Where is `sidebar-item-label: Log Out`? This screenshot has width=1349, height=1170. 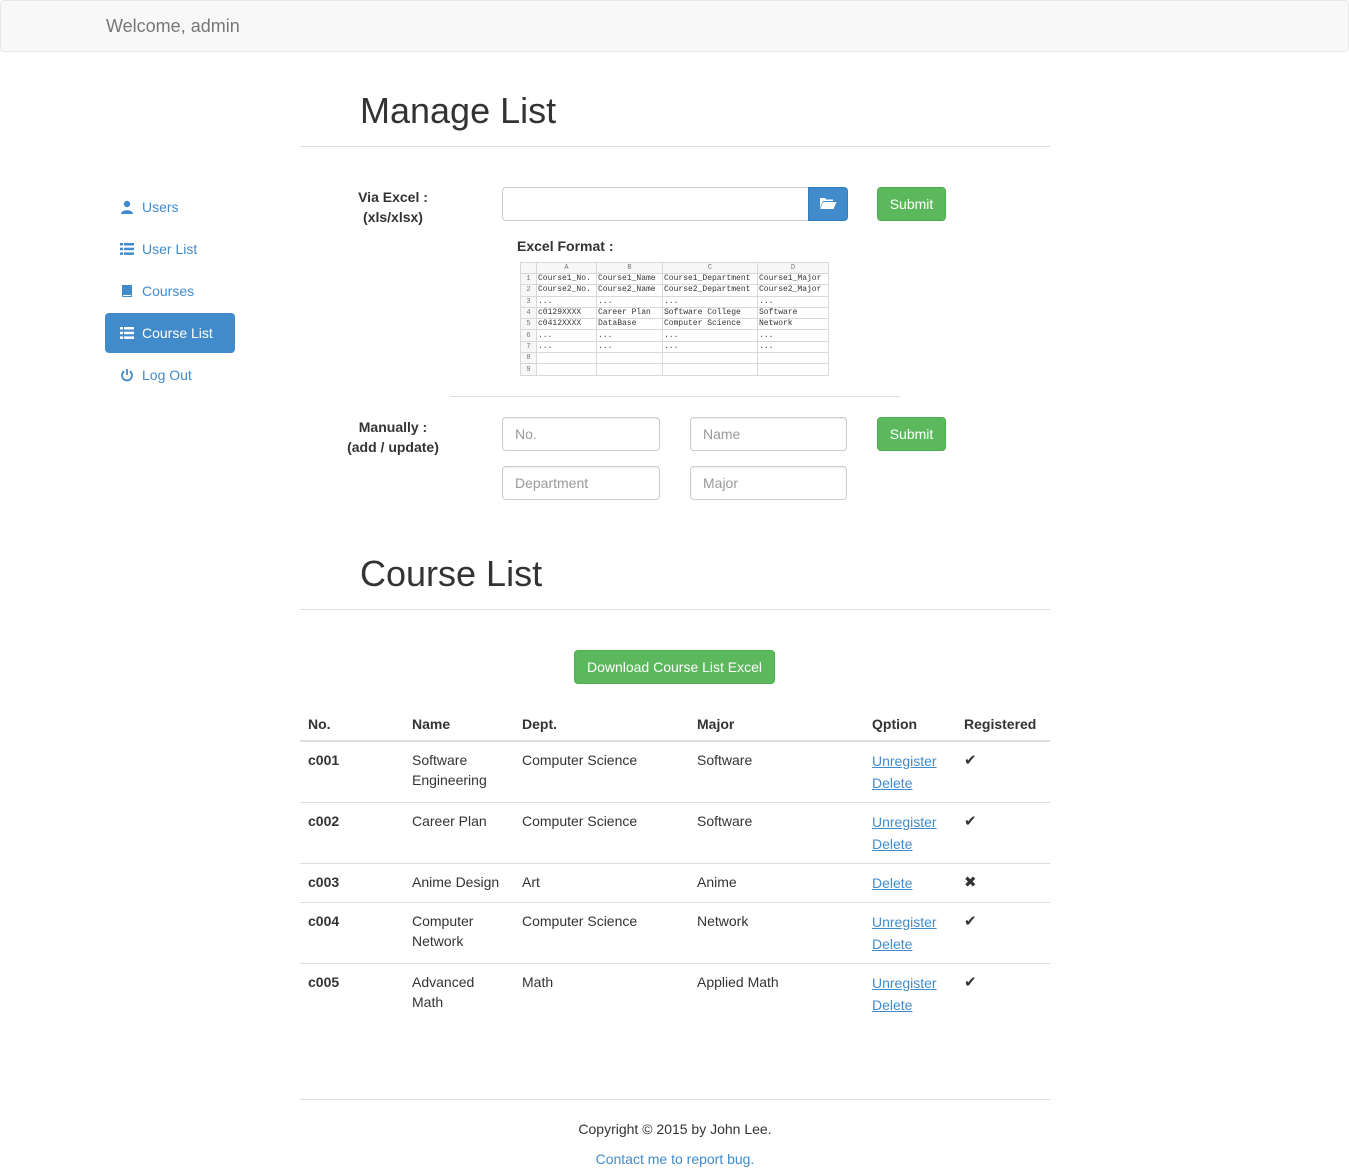
sidebar-item-label: Log Out is located at coordinates (167, 375).